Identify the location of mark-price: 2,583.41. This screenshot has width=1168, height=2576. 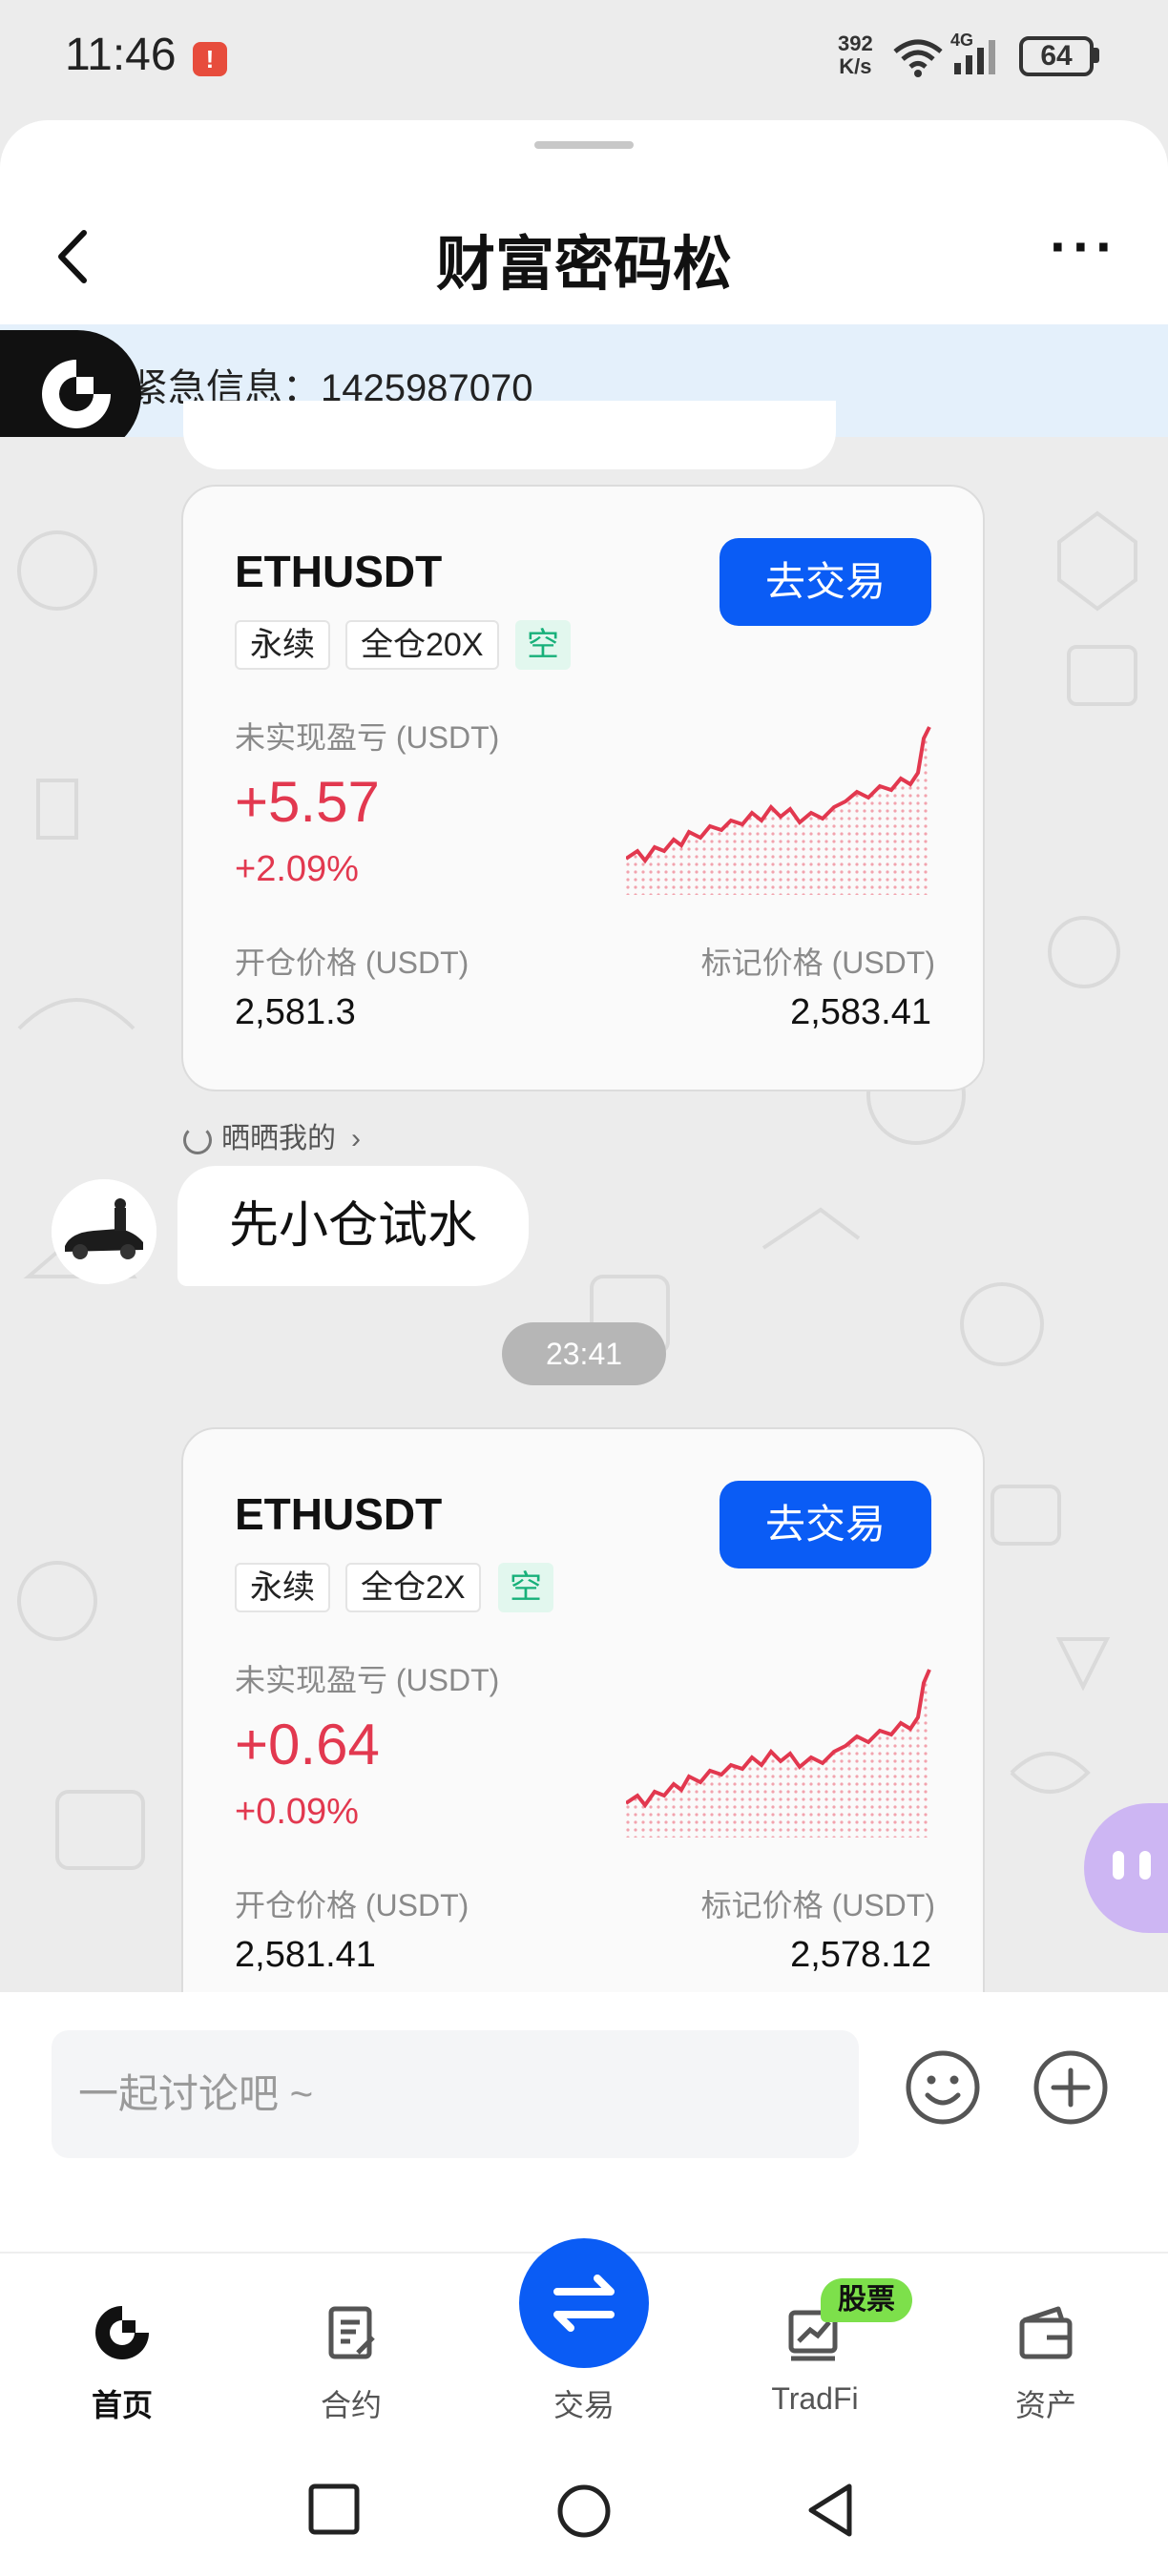
(861, 1012).